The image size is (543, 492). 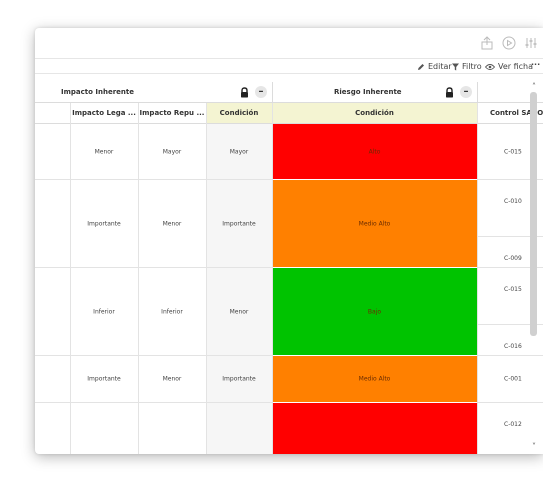 I want to click on impacto-reputacional-cell: Inferior, so click(x=172, y=312).